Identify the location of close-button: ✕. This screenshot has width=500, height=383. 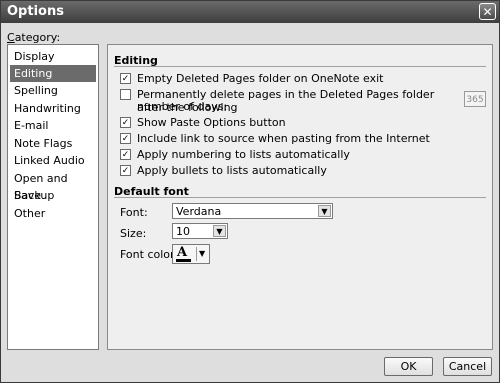
(487, 11).